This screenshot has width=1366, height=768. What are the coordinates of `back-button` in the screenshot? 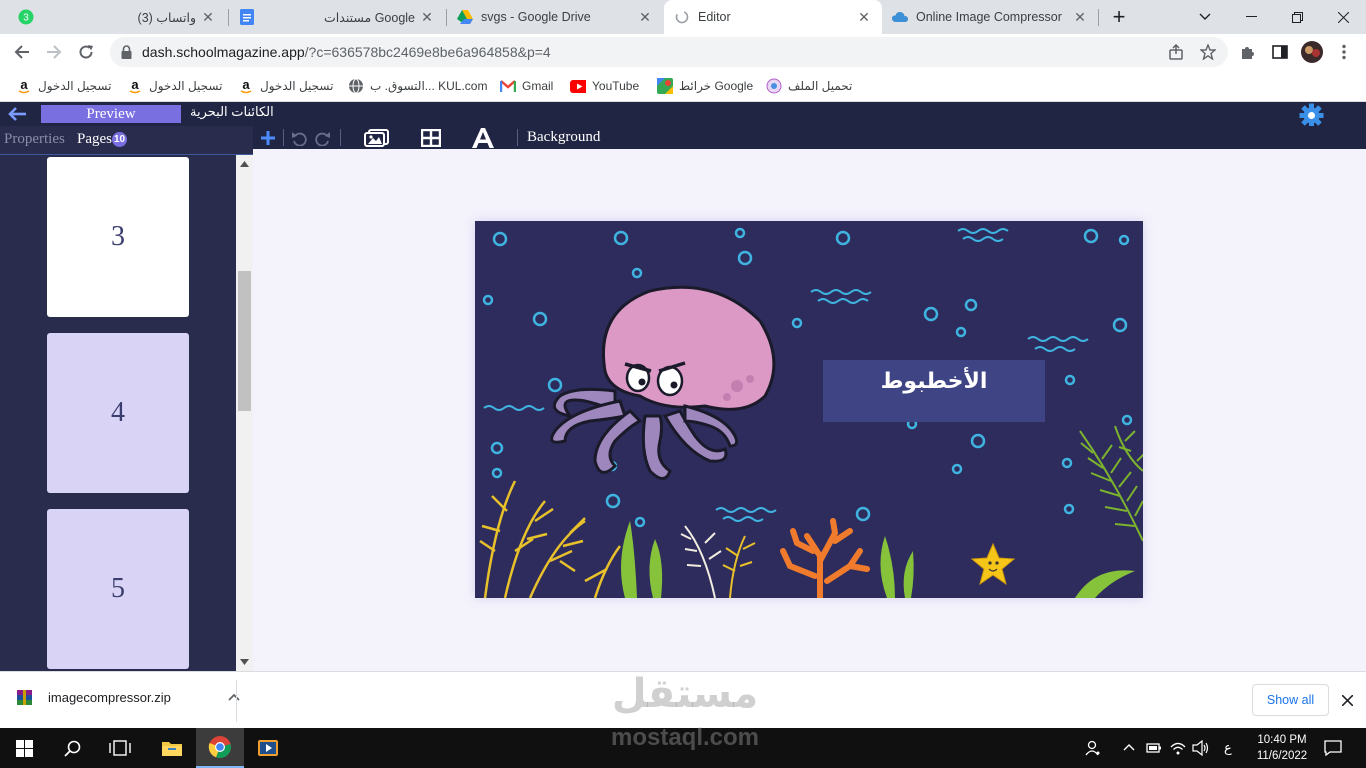 It's located at (22, 52).